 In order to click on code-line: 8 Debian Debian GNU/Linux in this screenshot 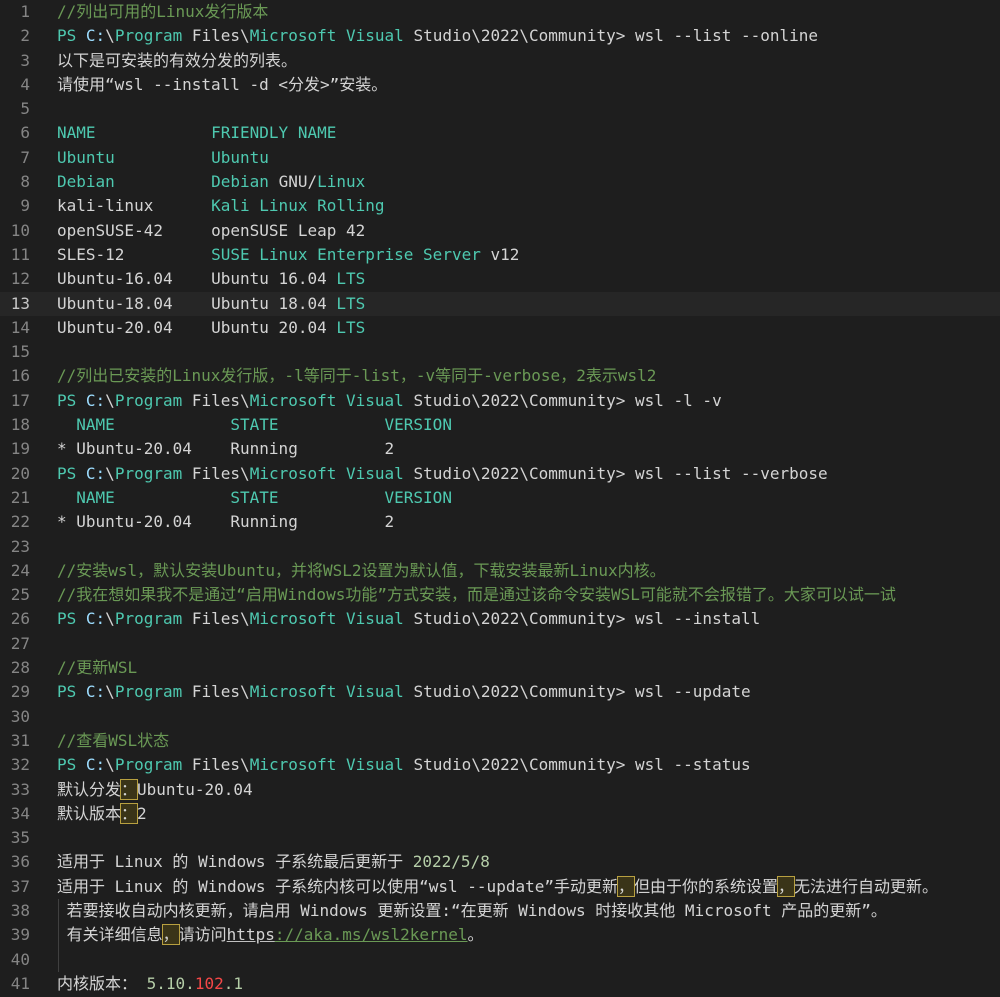, I will do `click(500, 182)`.